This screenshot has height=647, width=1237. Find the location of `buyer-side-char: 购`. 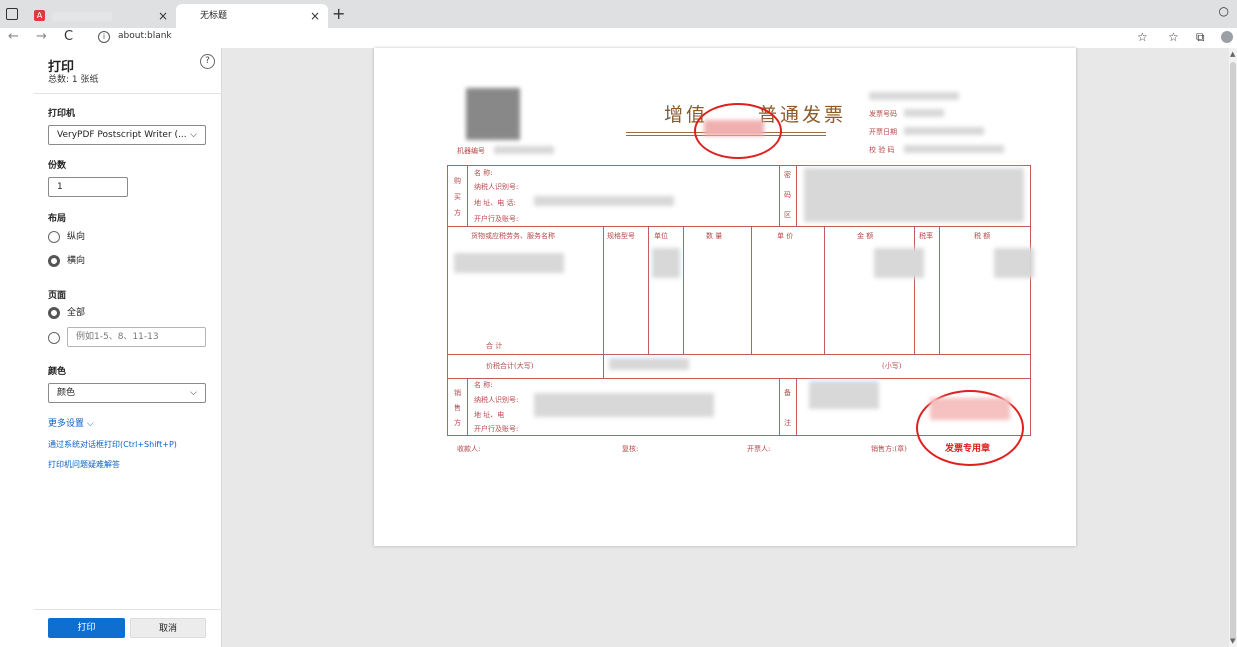

buyer-side-char: 购 is located at coordinates (457, 181).